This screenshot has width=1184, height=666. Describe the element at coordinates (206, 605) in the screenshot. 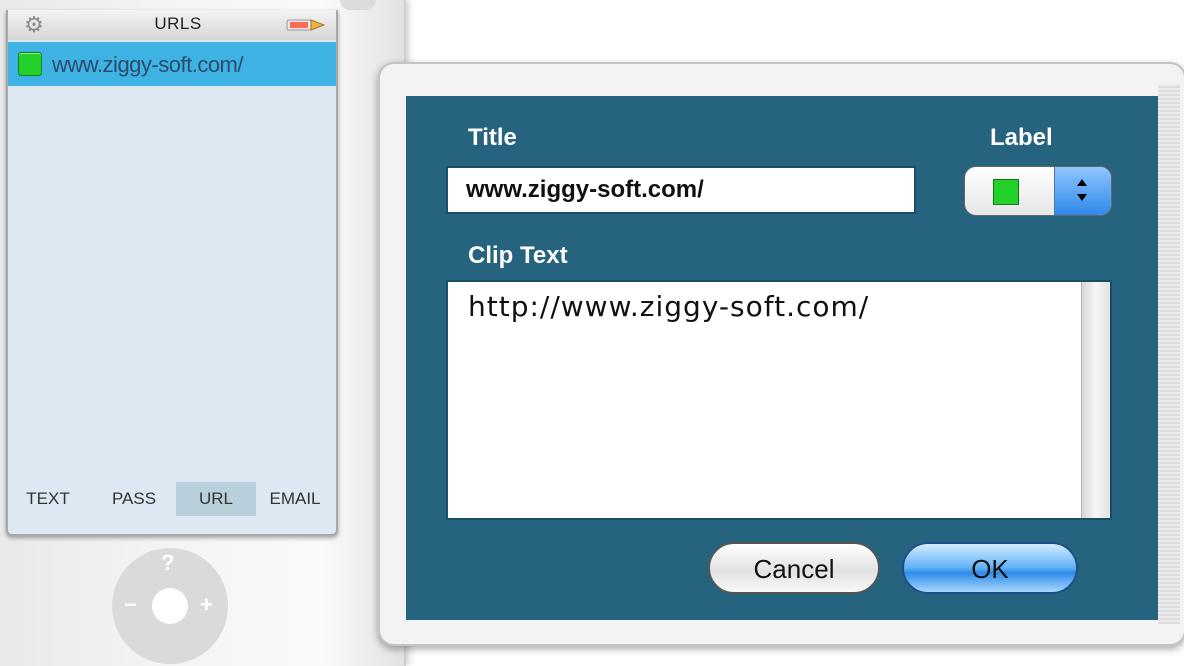

I see `plus-icon: +` at that location.